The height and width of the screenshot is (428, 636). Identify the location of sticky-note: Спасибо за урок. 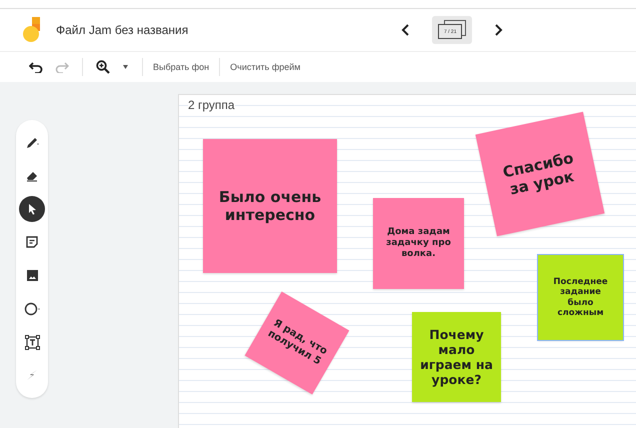
(540, 174).